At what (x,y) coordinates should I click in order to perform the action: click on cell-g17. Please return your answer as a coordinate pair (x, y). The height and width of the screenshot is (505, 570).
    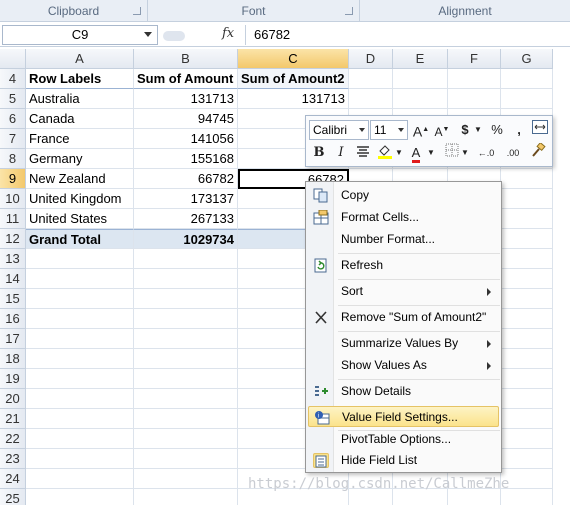
    Looking at the image, I should click on (527, 339).